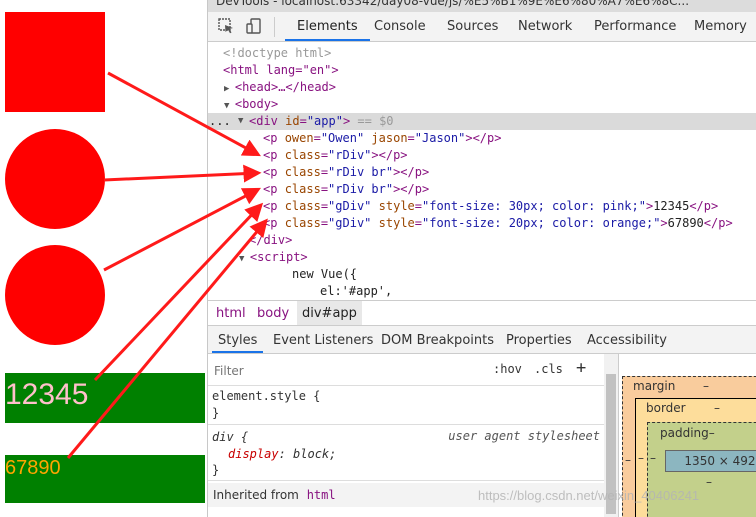 This screenshot has height=517, width=756. Describe the element at coordinates (706, 386) in the screenshot. I see `margin-top-value: –` at that location.